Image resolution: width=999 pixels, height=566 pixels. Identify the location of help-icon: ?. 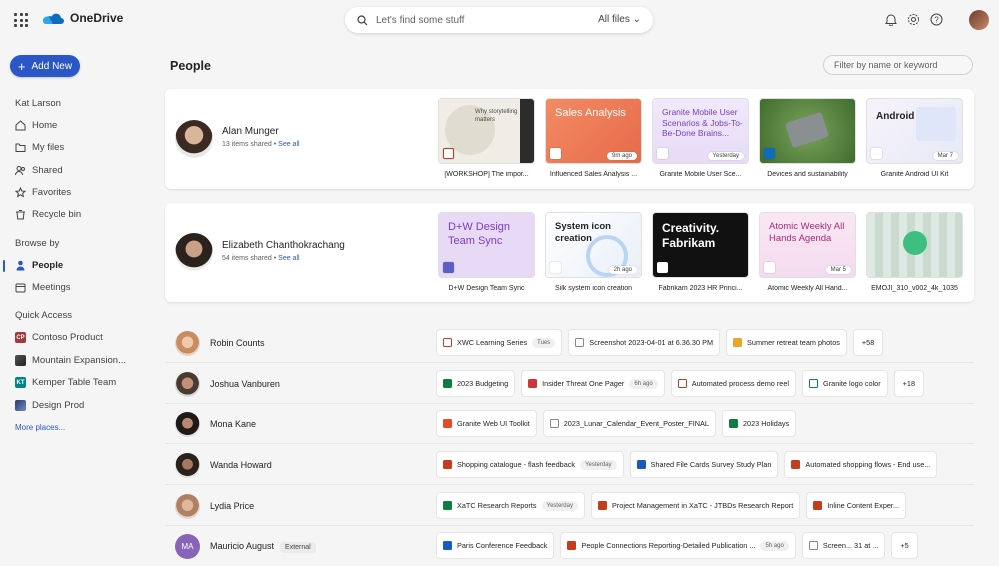
(936, 19).